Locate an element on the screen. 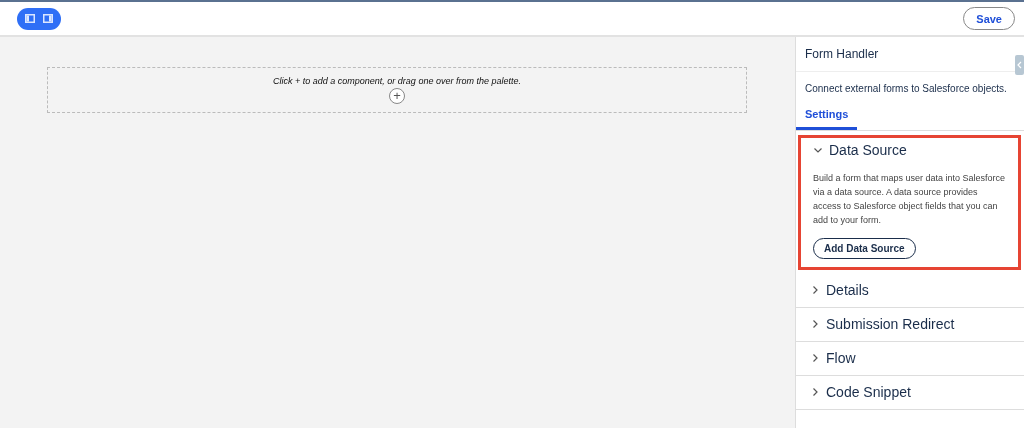 This screenshot has height=428, width=1024. section-title: Details is located at coordinates (847, 289).